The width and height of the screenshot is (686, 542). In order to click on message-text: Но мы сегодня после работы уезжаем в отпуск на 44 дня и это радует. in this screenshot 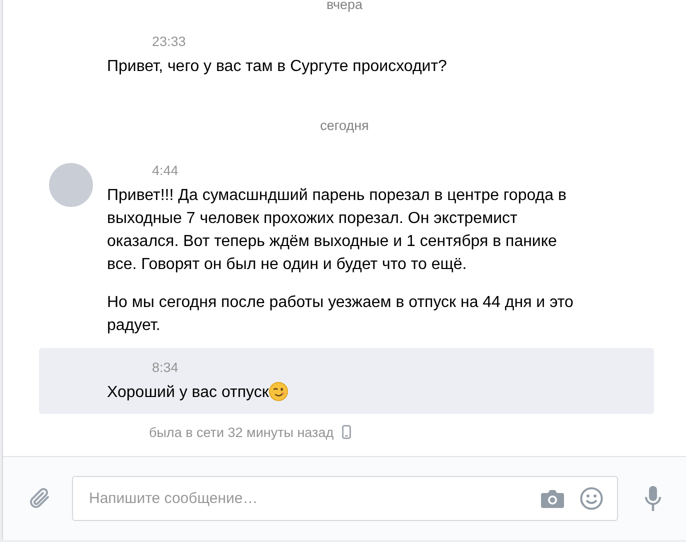, I will do `click(340, 314)`.